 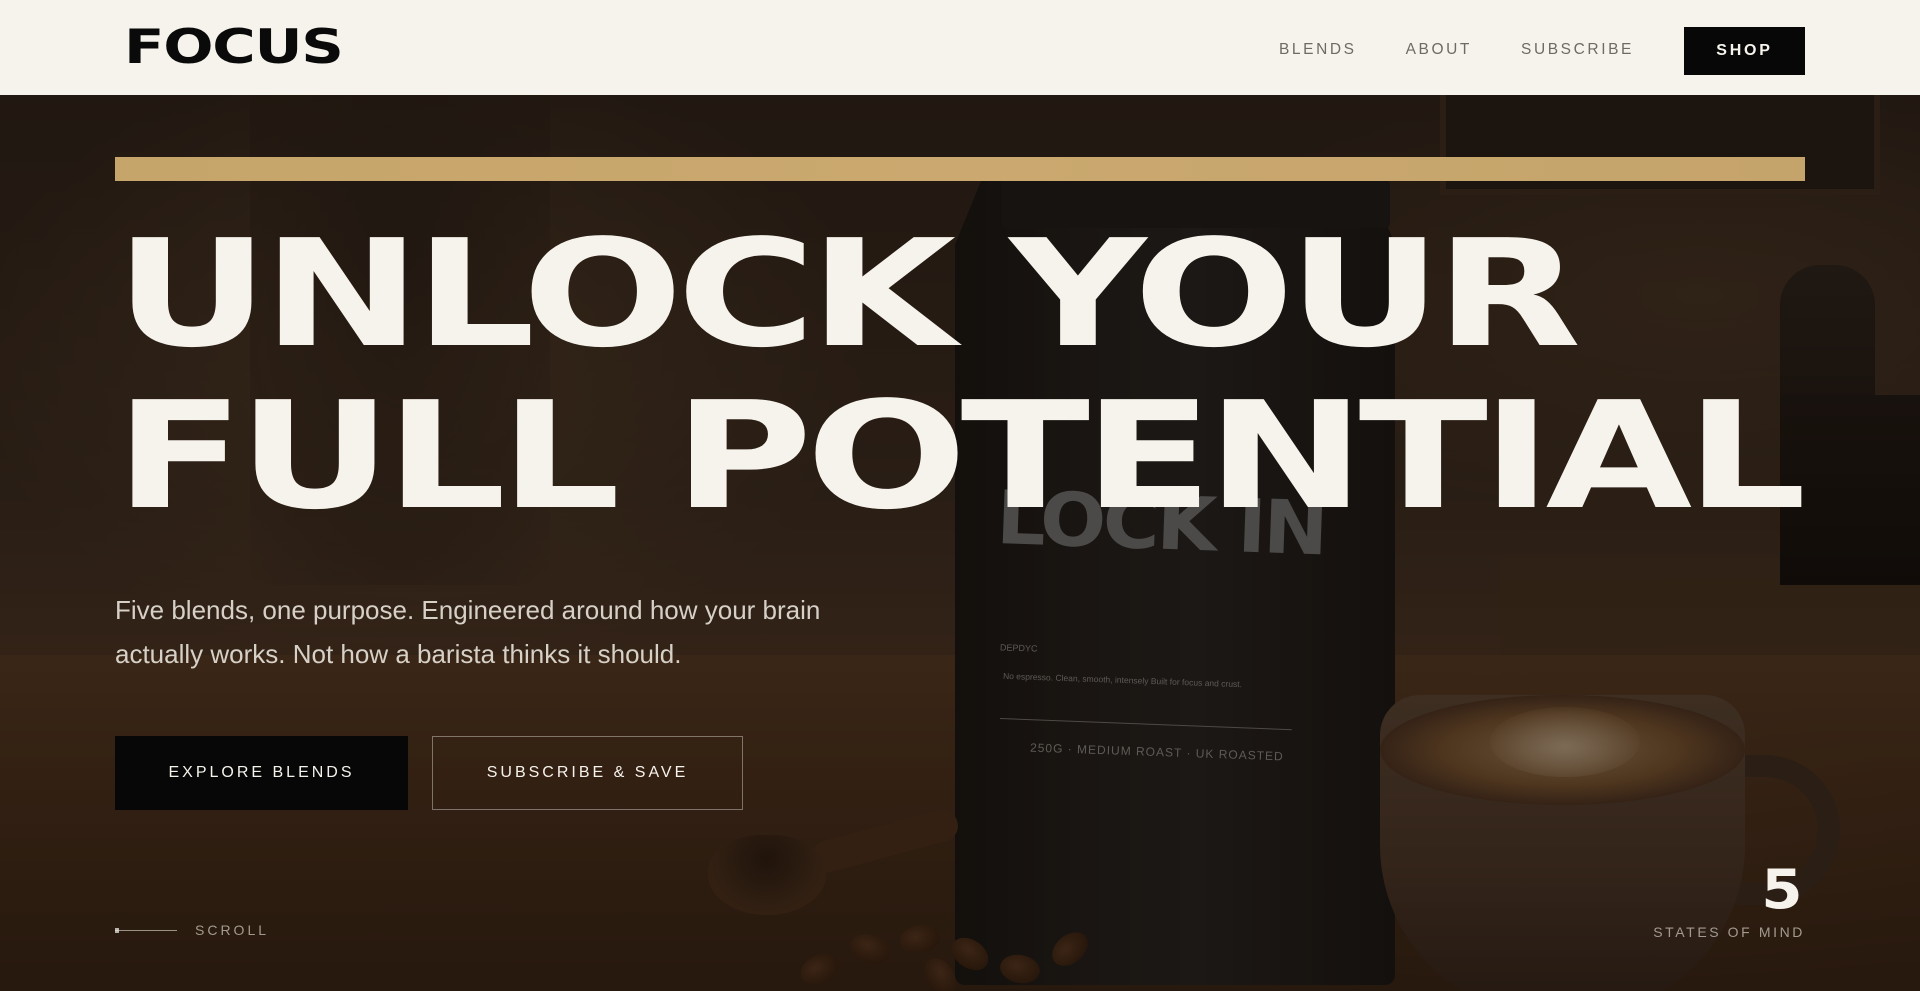 What do you see at coordinates (1744, 51) in the screenshot?
I see `shop-button: SHOP` at bounding box center [1744, 51].